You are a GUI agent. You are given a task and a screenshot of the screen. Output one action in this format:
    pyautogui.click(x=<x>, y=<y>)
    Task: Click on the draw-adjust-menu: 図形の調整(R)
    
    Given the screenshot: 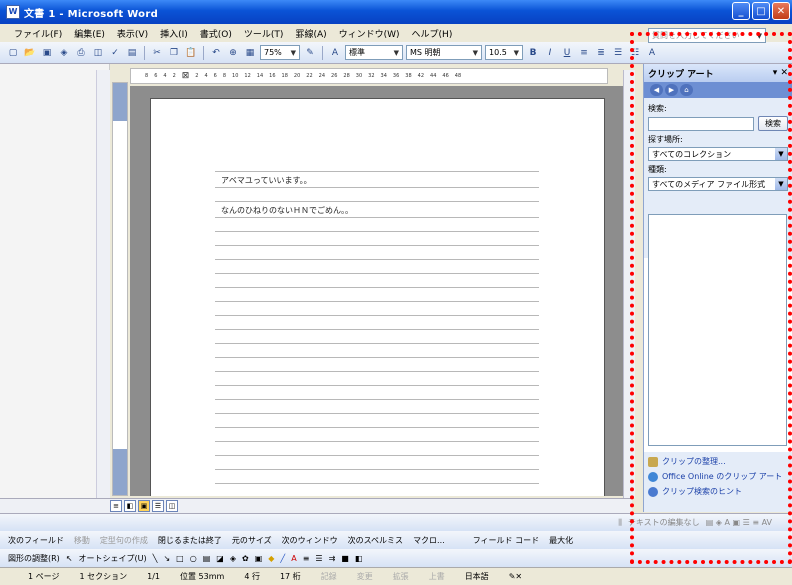 What is the action you would take?
    pyautogui.click(x=34, y=558)
    